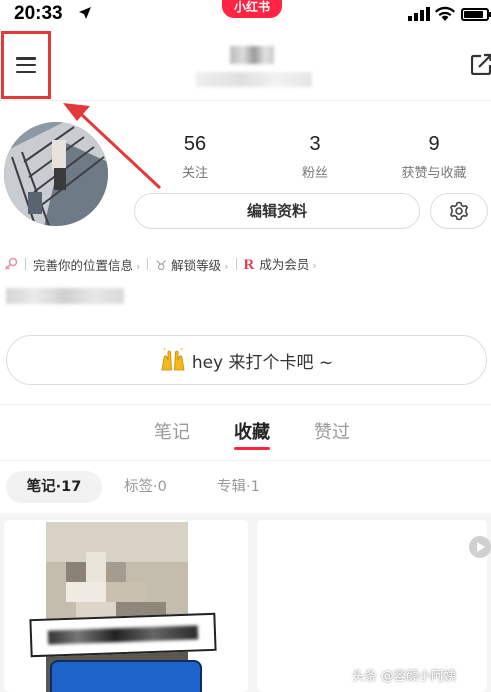 Image resolution: width=491 pixels, height=692 pixels. I want to click on become-member-link: R 成为会员 ›, so click(280, 264).